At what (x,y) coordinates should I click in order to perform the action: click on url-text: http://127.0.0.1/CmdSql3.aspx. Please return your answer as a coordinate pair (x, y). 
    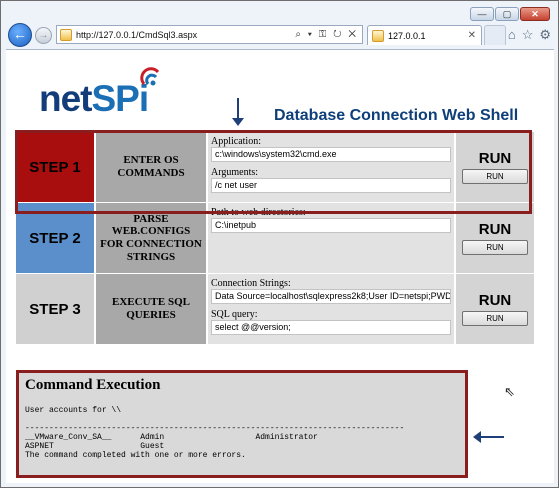
    Looking at the image, I should click on (185, 35).